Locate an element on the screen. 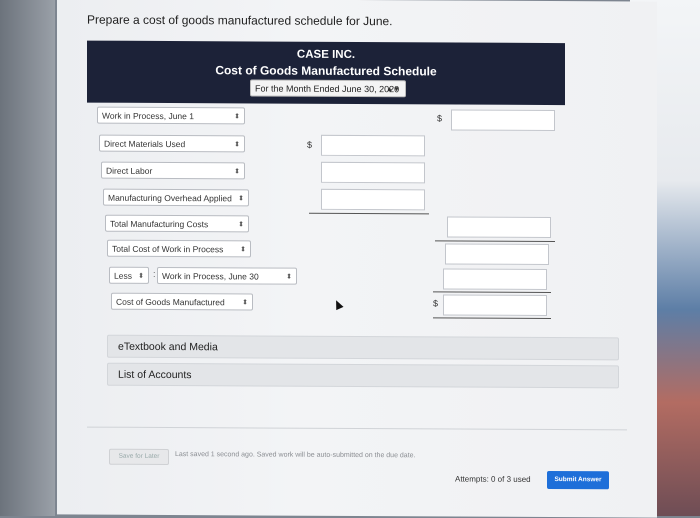 This screenshot has height=518, width=700. row3-amount-input is located at coordinates (373, 172).